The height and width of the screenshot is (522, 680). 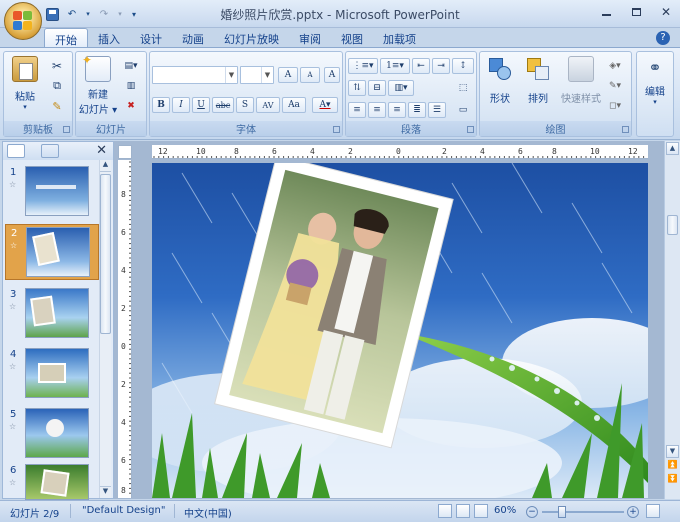 What do you see at coordinates (325, 105) in the screenshot?
I see `font-color-button: A▾` at bounding box center [325, 105].